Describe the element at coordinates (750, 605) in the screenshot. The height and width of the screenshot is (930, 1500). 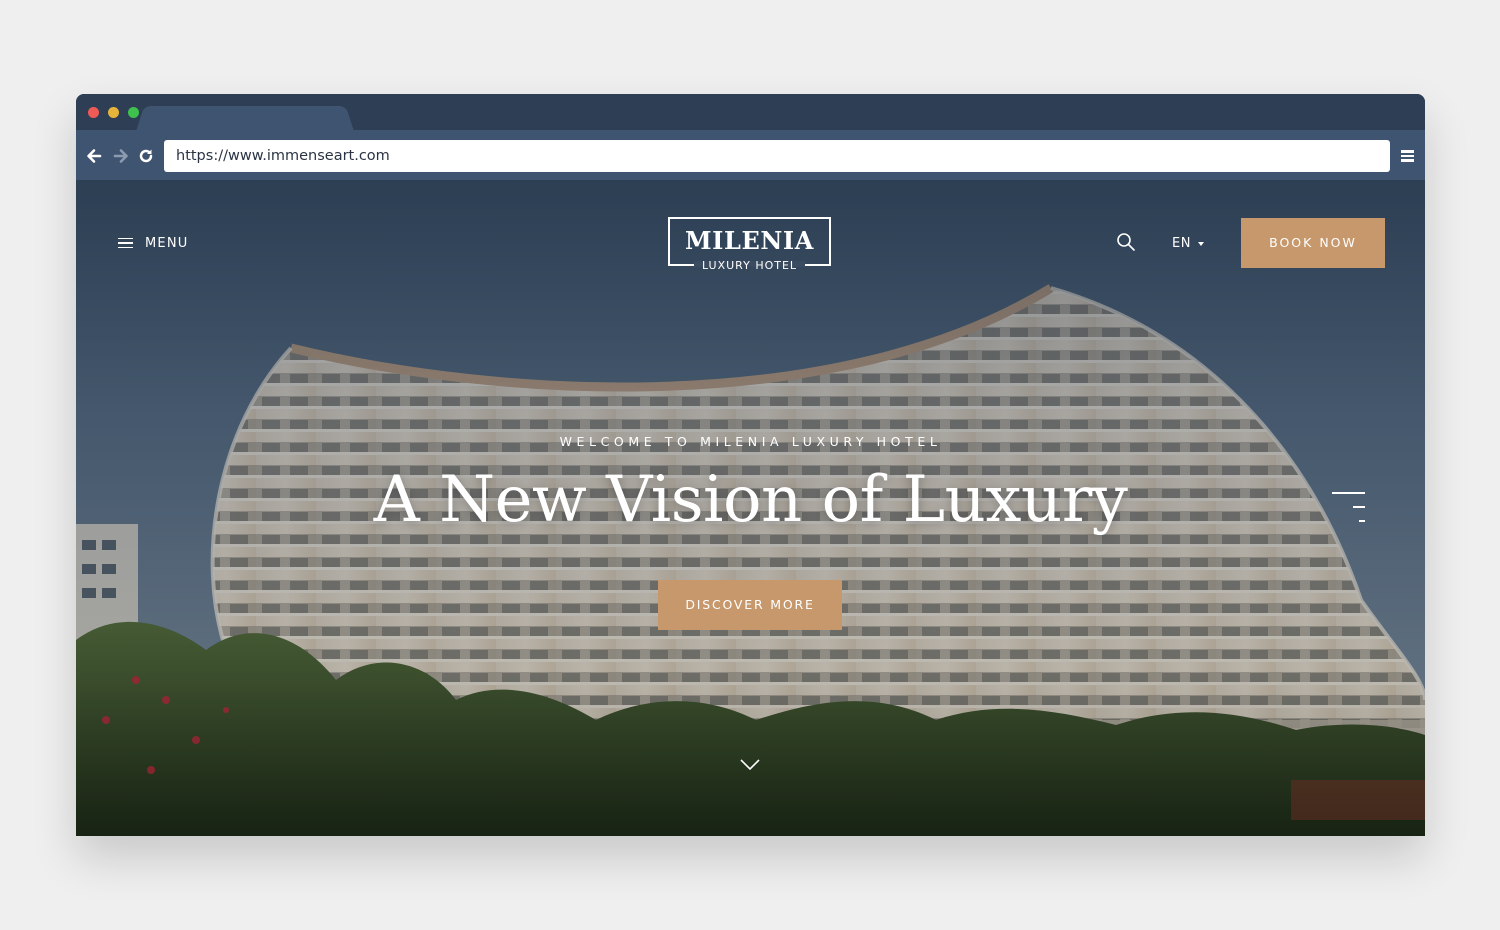
I see `discover-more-button: DISCOVER MORE` at that location.